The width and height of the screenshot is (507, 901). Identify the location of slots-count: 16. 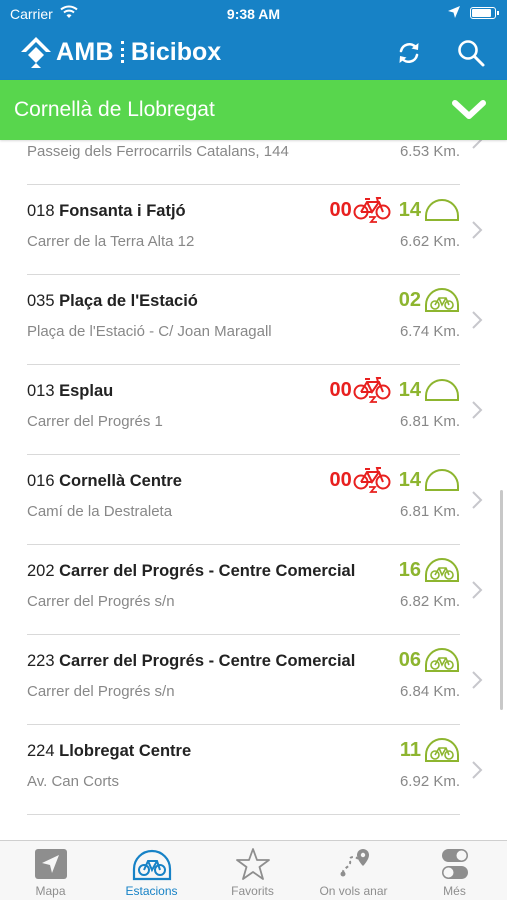
(409, 569).